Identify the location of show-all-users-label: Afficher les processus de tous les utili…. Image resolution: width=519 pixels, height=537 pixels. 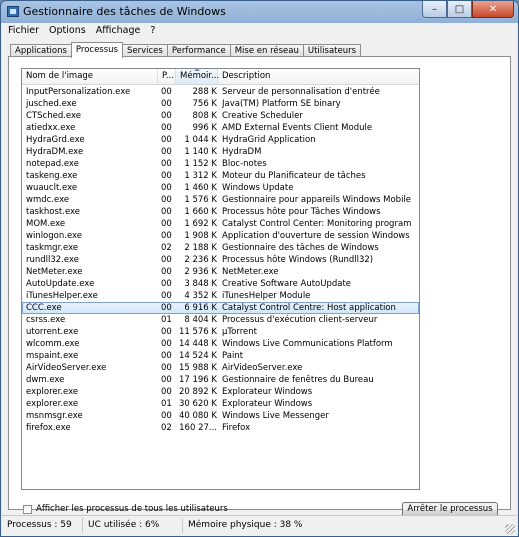
(132, 509).